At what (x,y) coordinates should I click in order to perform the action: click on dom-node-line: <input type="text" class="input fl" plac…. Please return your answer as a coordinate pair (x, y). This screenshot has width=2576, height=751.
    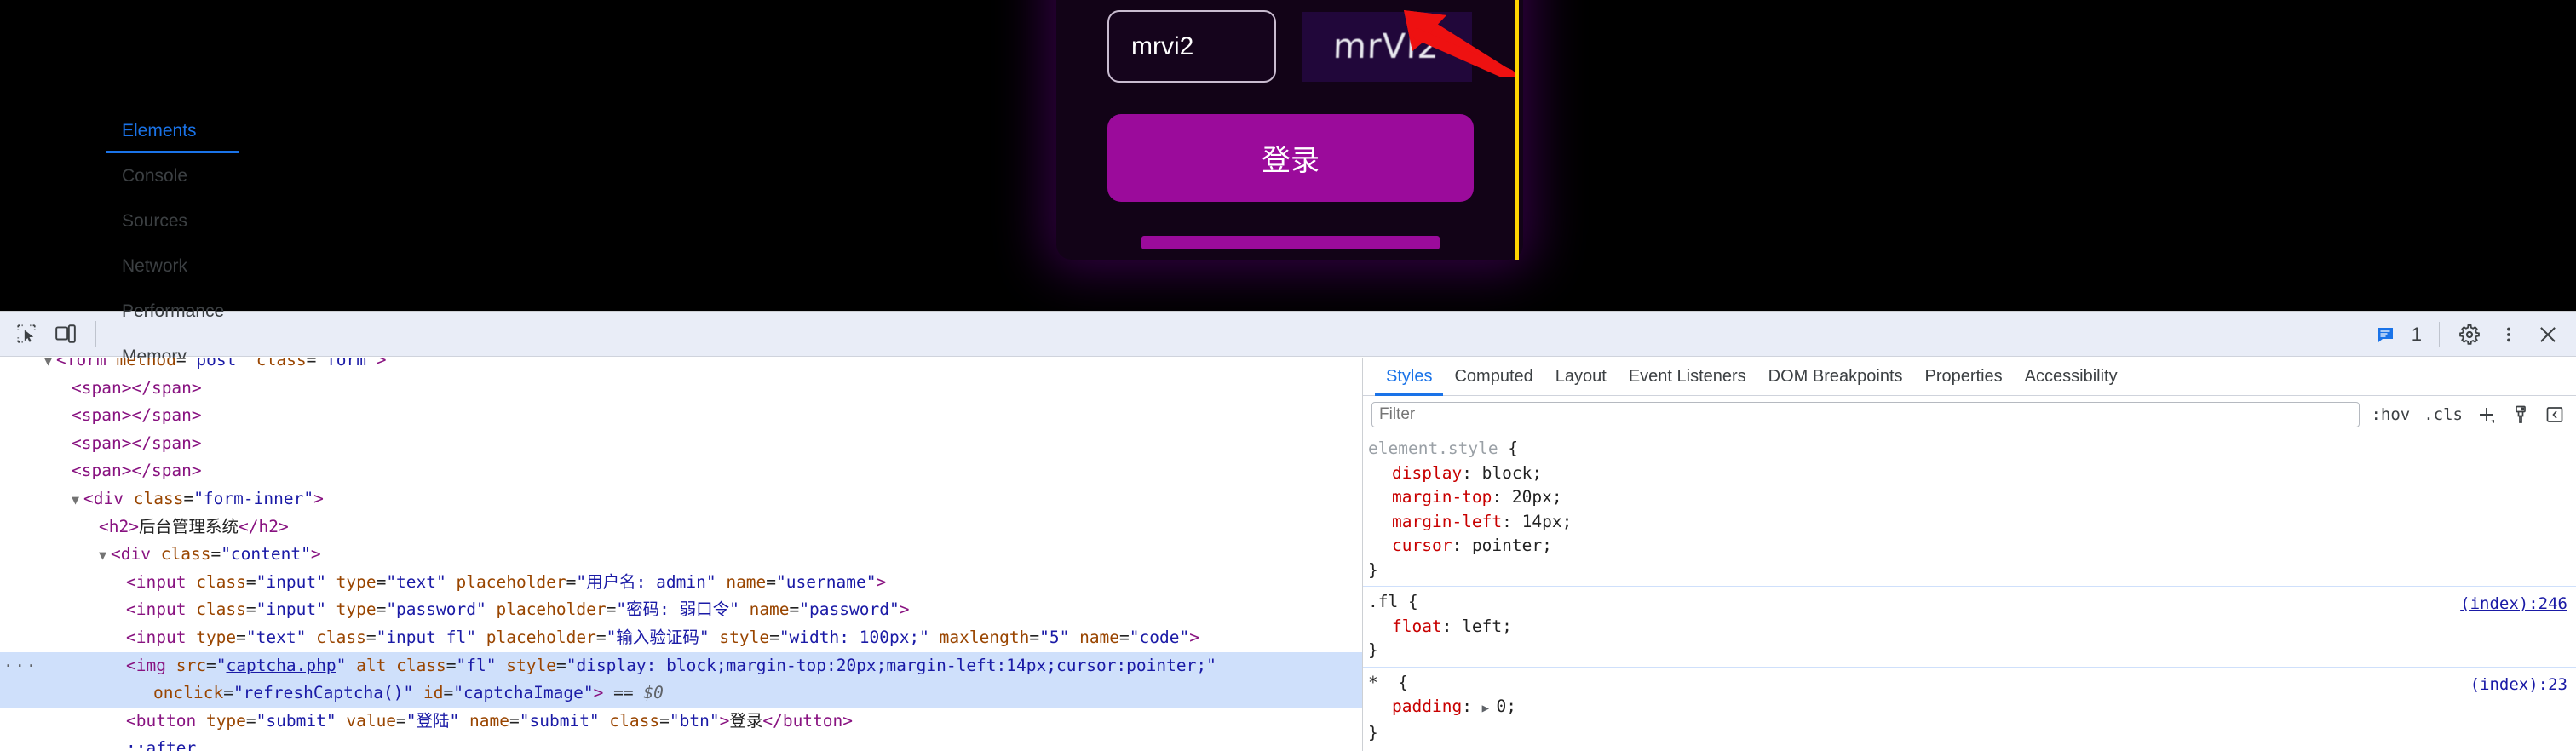
    Looking at the image, I should click on (681, 638).